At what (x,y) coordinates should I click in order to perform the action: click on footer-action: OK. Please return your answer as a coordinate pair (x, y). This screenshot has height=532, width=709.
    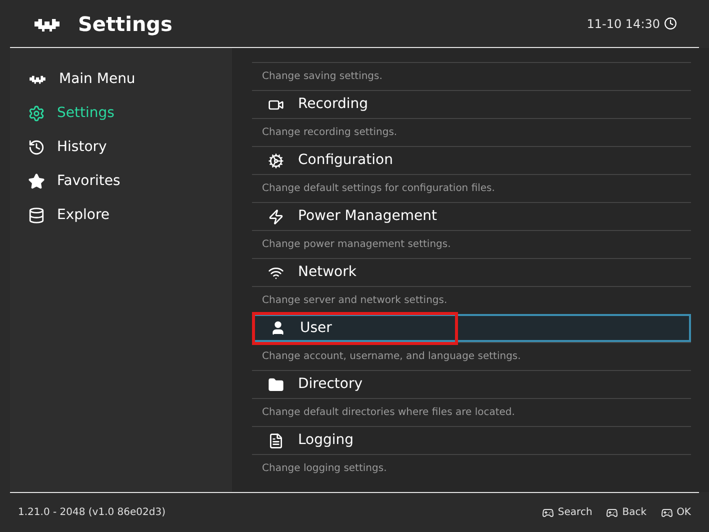
    Looking at the image, I should click on (675, 512).